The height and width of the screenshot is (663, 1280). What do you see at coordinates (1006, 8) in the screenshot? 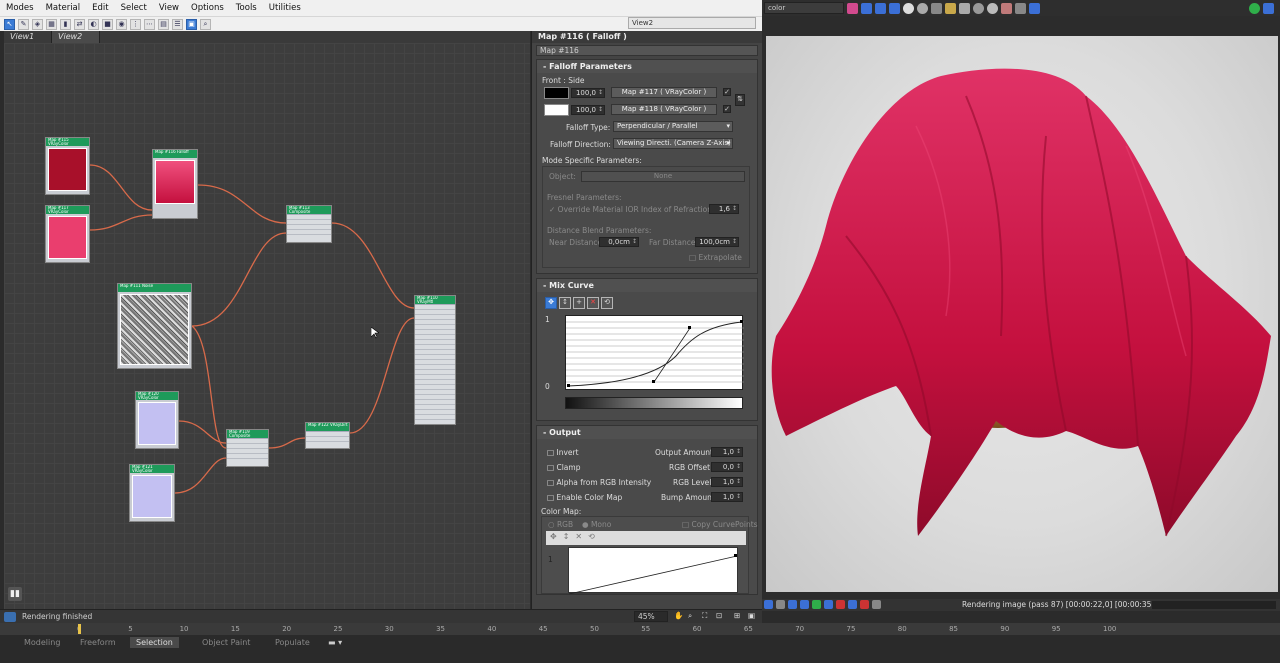
I see `region-icon` at bounding box center [1006, 8].